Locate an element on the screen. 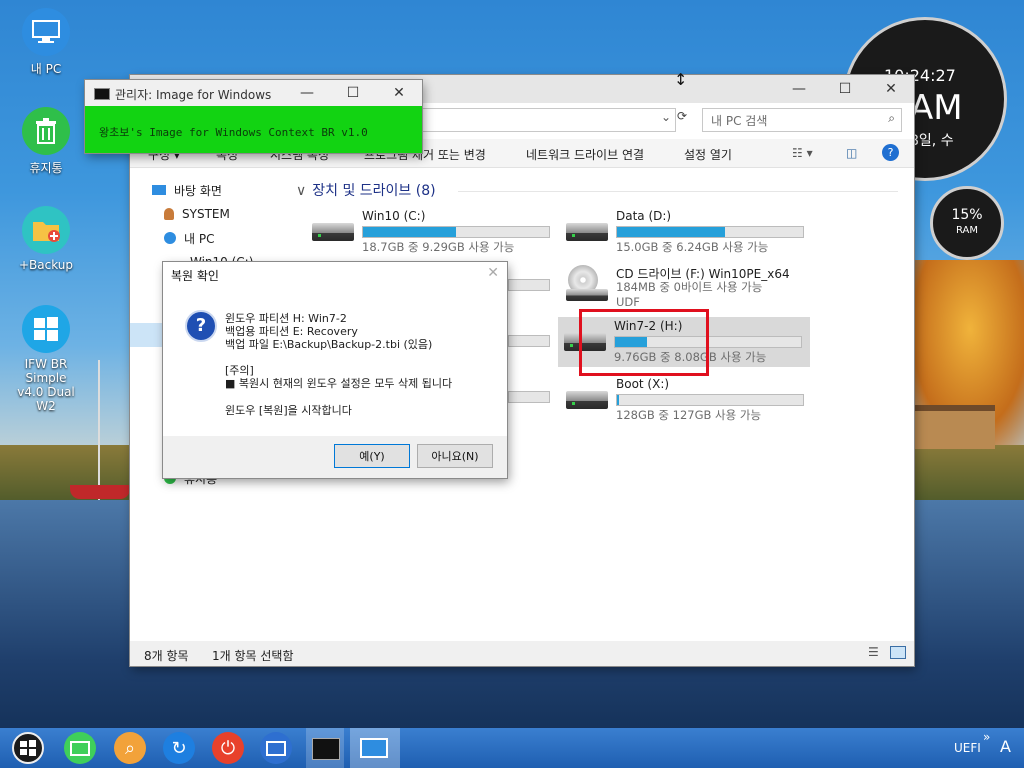 This screenshot has height=768, width=1024. desktop-icon-my-pc: 내 PC is located at coordinates (46, 42).